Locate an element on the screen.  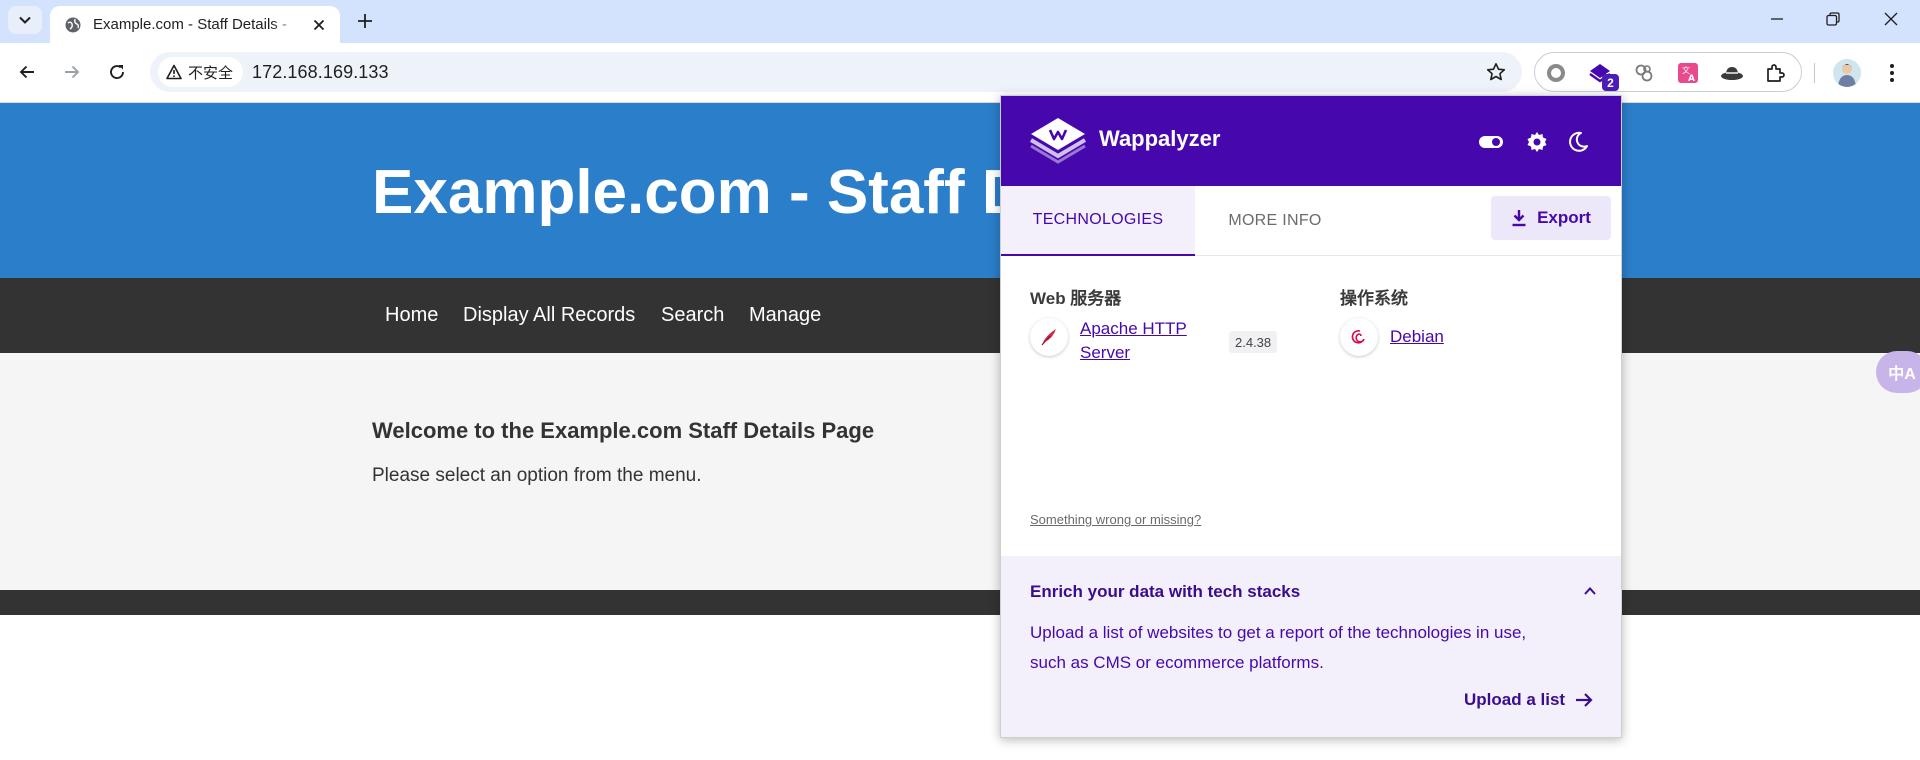
security-label: 不安全 is located at coordinates (211, 73).